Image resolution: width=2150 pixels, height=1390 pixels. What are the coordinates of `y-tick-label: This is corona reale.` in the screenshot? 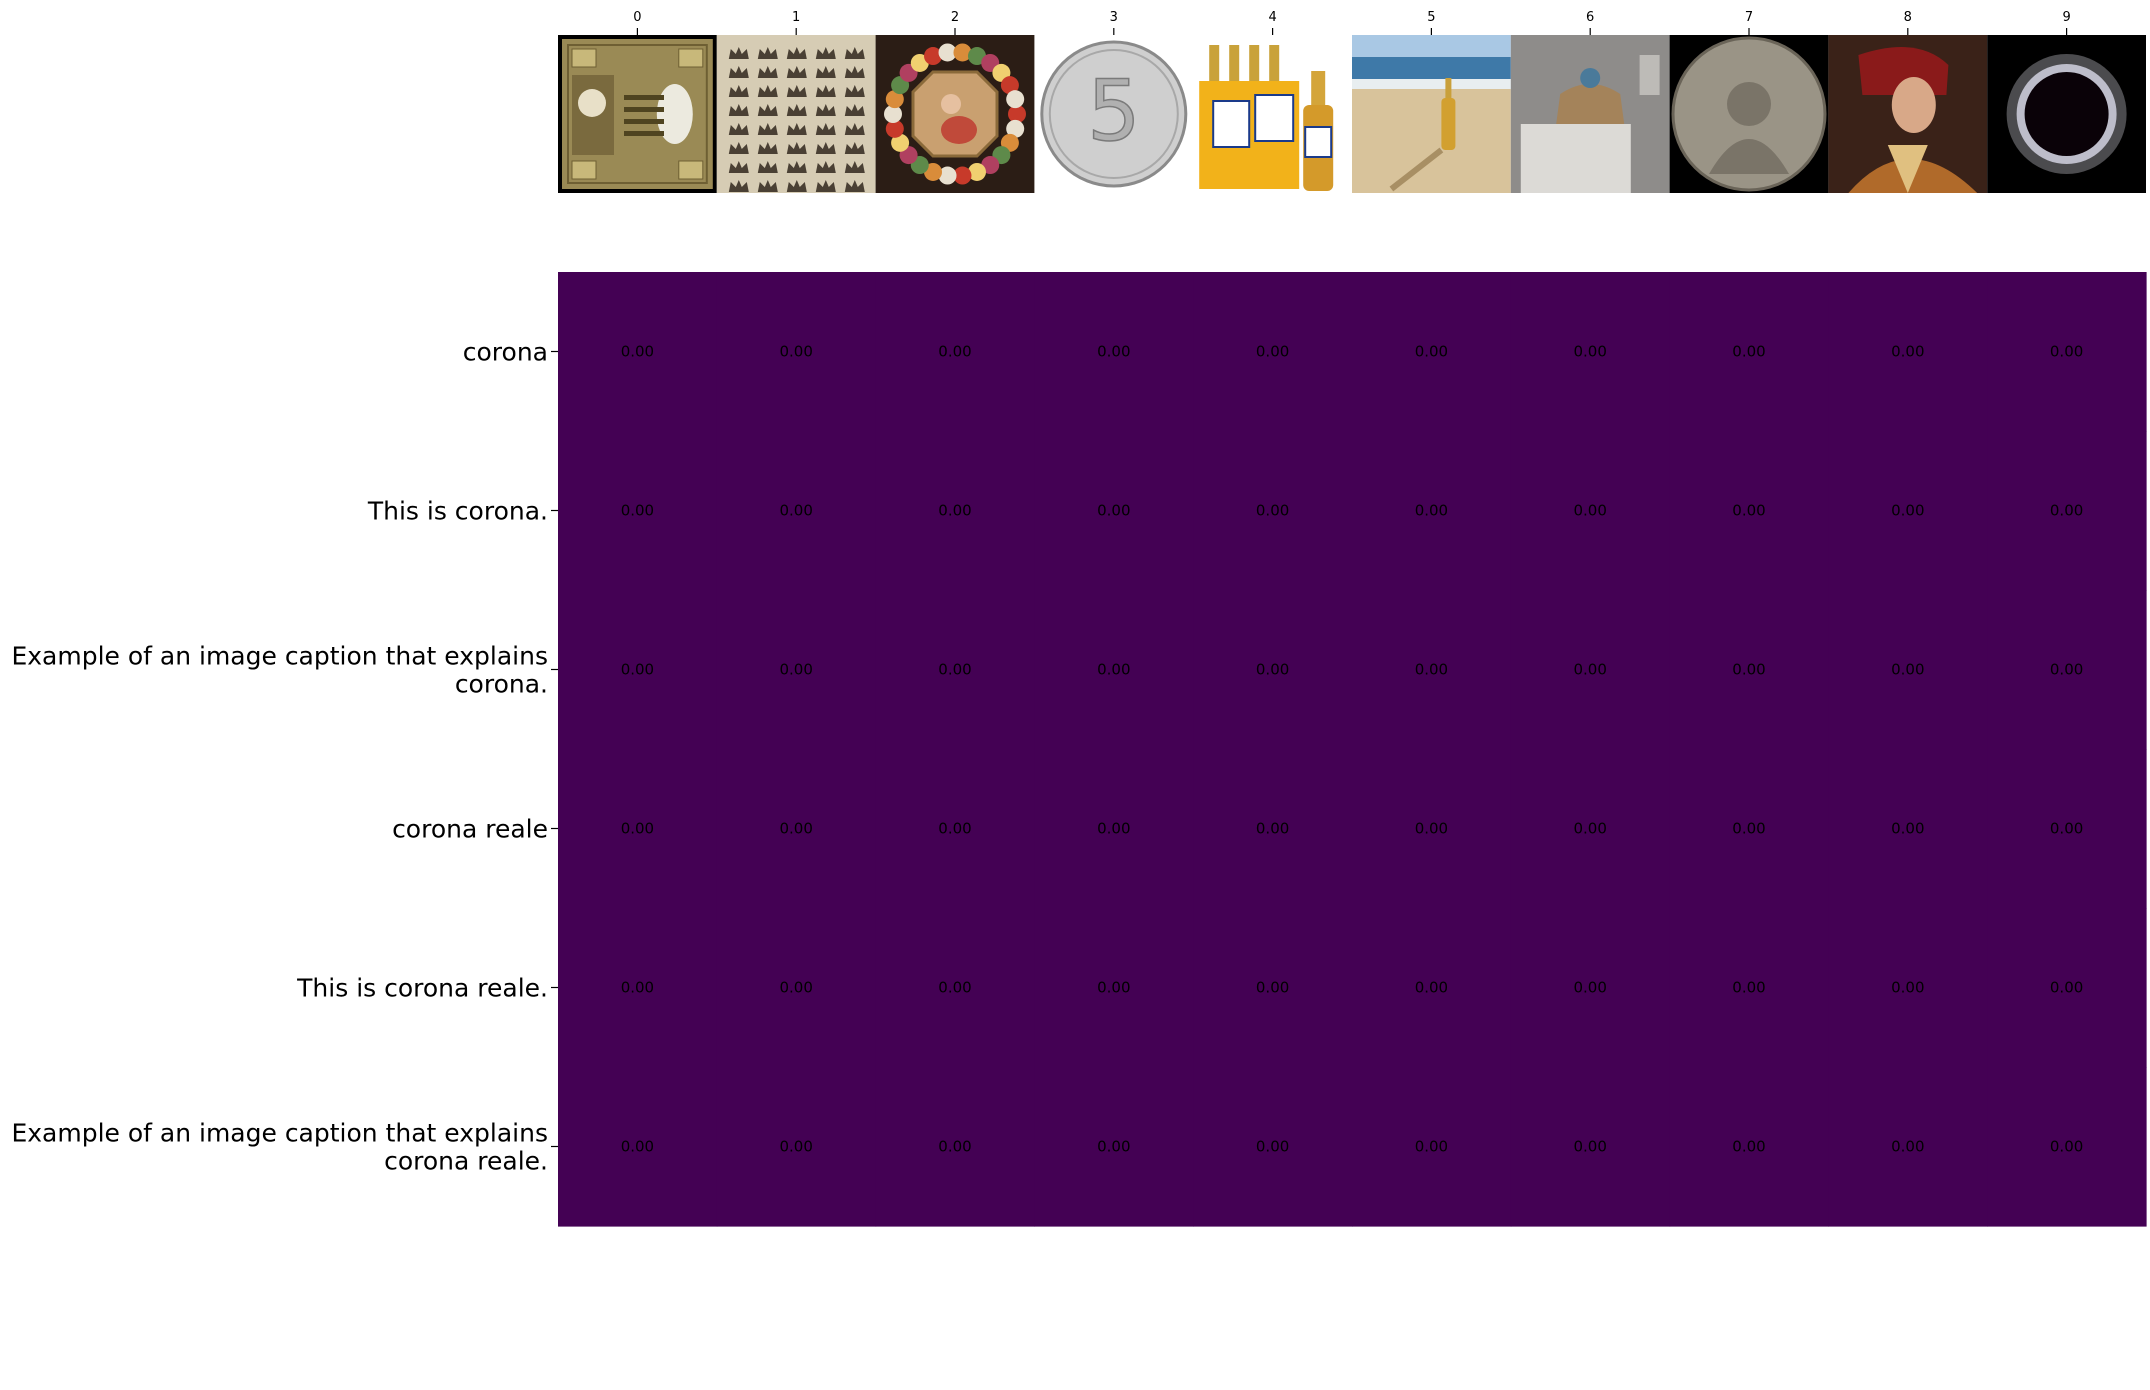 It's located at (422, 988).